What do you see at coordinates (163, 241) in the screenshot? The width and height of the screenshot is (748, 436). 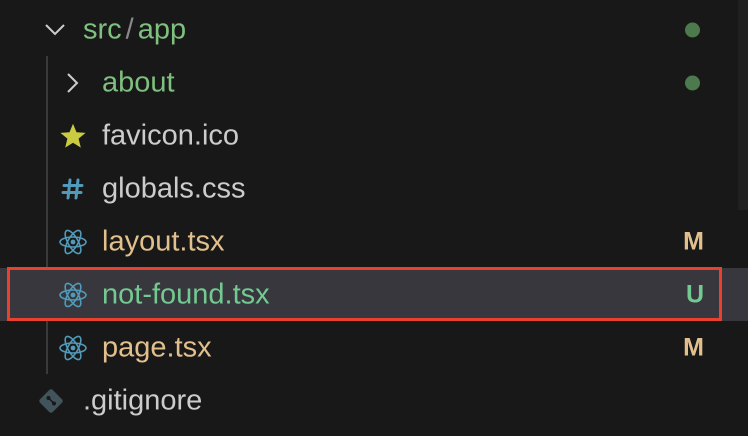 I see `item-label-layout-tsx: layout.tsx` at bounding box center [163, 241].